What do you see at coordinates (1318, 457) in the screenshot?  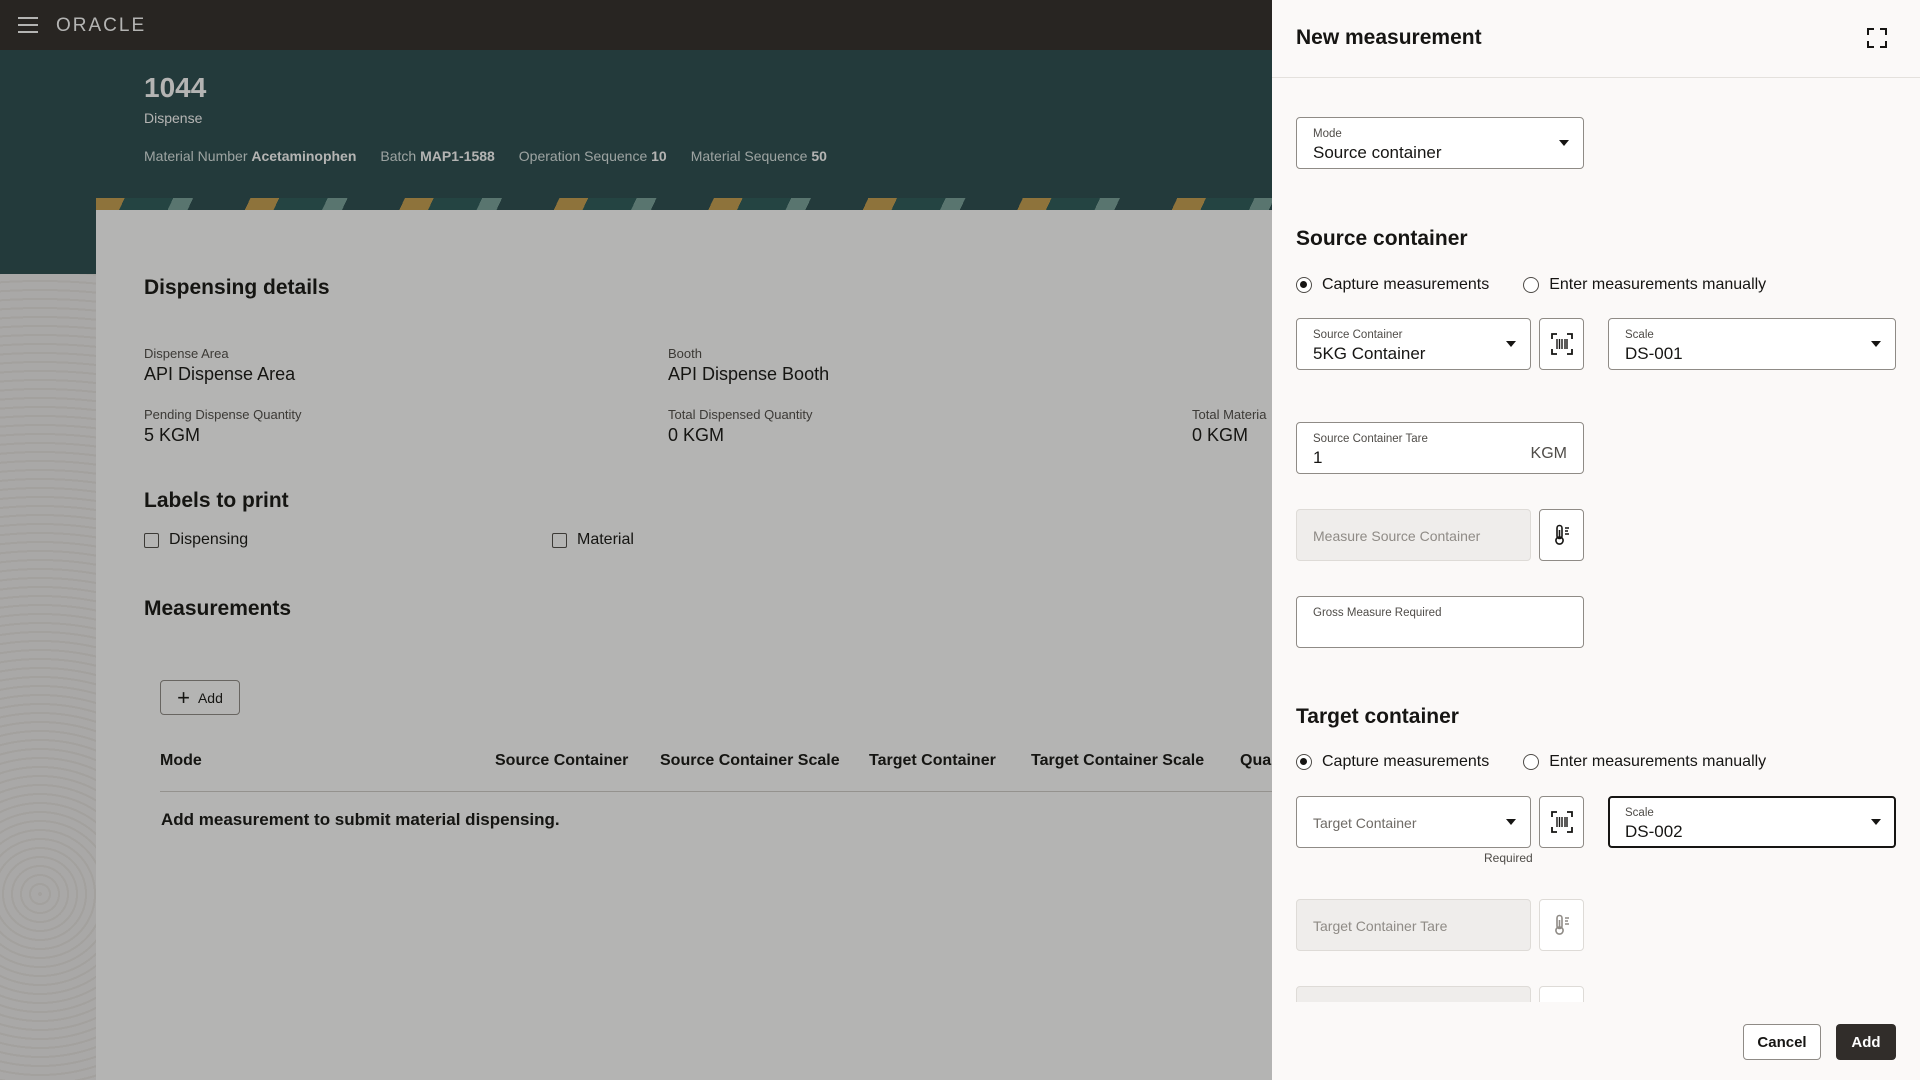 I see `source-tare-value: 1` at bounding box center [1318, 457].